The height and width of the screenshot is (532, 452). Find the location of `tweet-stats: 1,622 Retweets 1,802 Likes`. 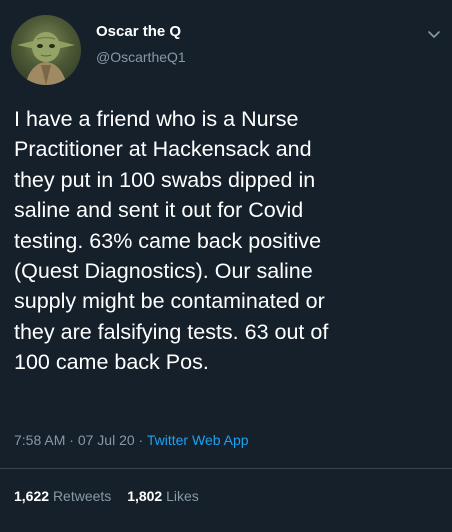

tweet-stats: 1,622 Retweets 1,802 Likes is located at coordinates (106, 496).